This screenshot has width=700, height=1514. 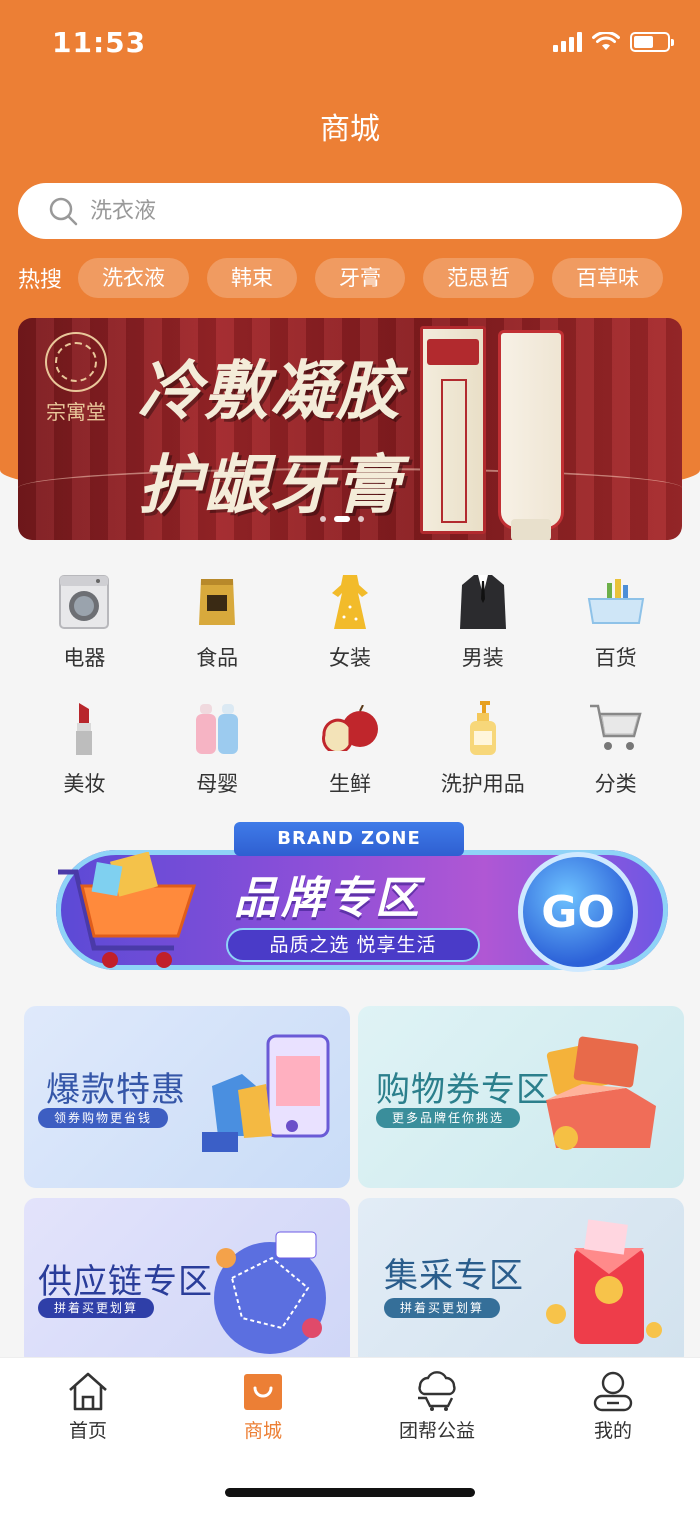 I want to click on category-label: 分类, so click(x=615, y=784).